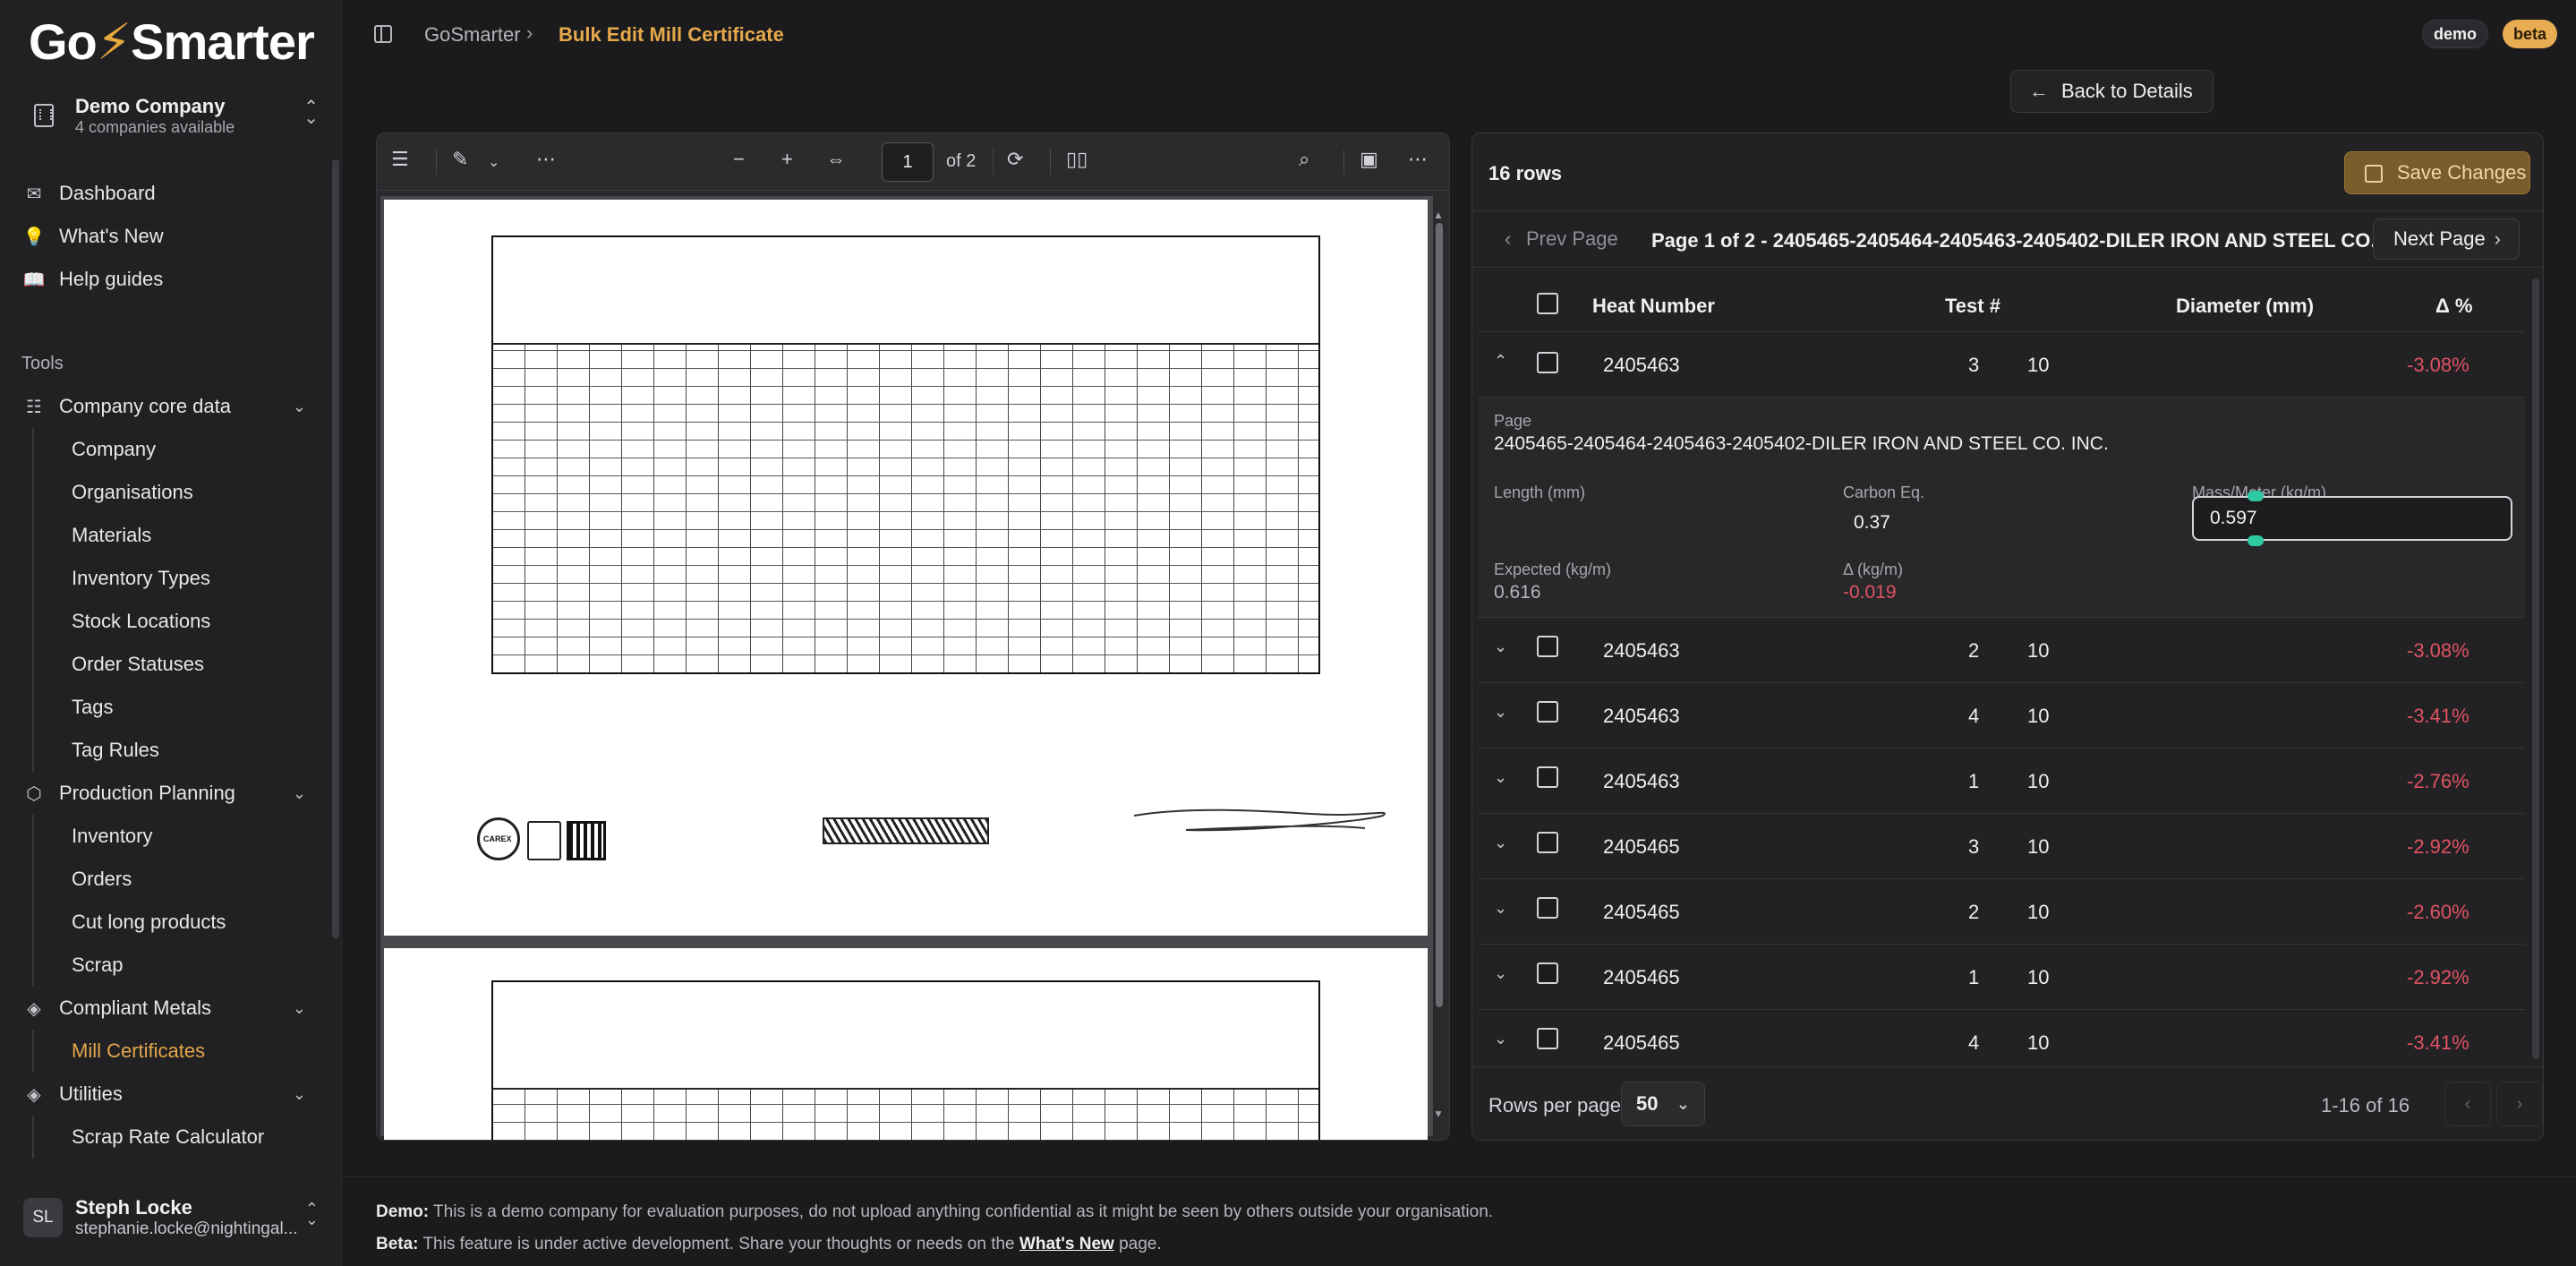  What do you see at coordinates (34, 237) in the screenshot?
I see `lightbulb-icon: 💡` at bounding box center [34, 237].